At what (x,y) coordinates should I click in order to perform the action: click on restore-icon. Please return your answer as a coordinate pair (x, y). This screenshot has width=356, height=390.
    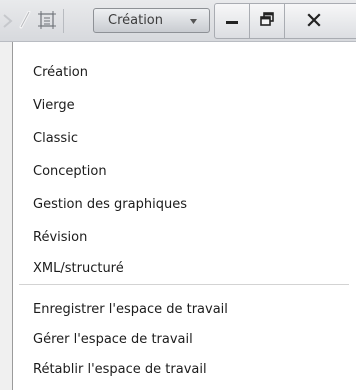
    Looking at the image, I should click on (267, 19).